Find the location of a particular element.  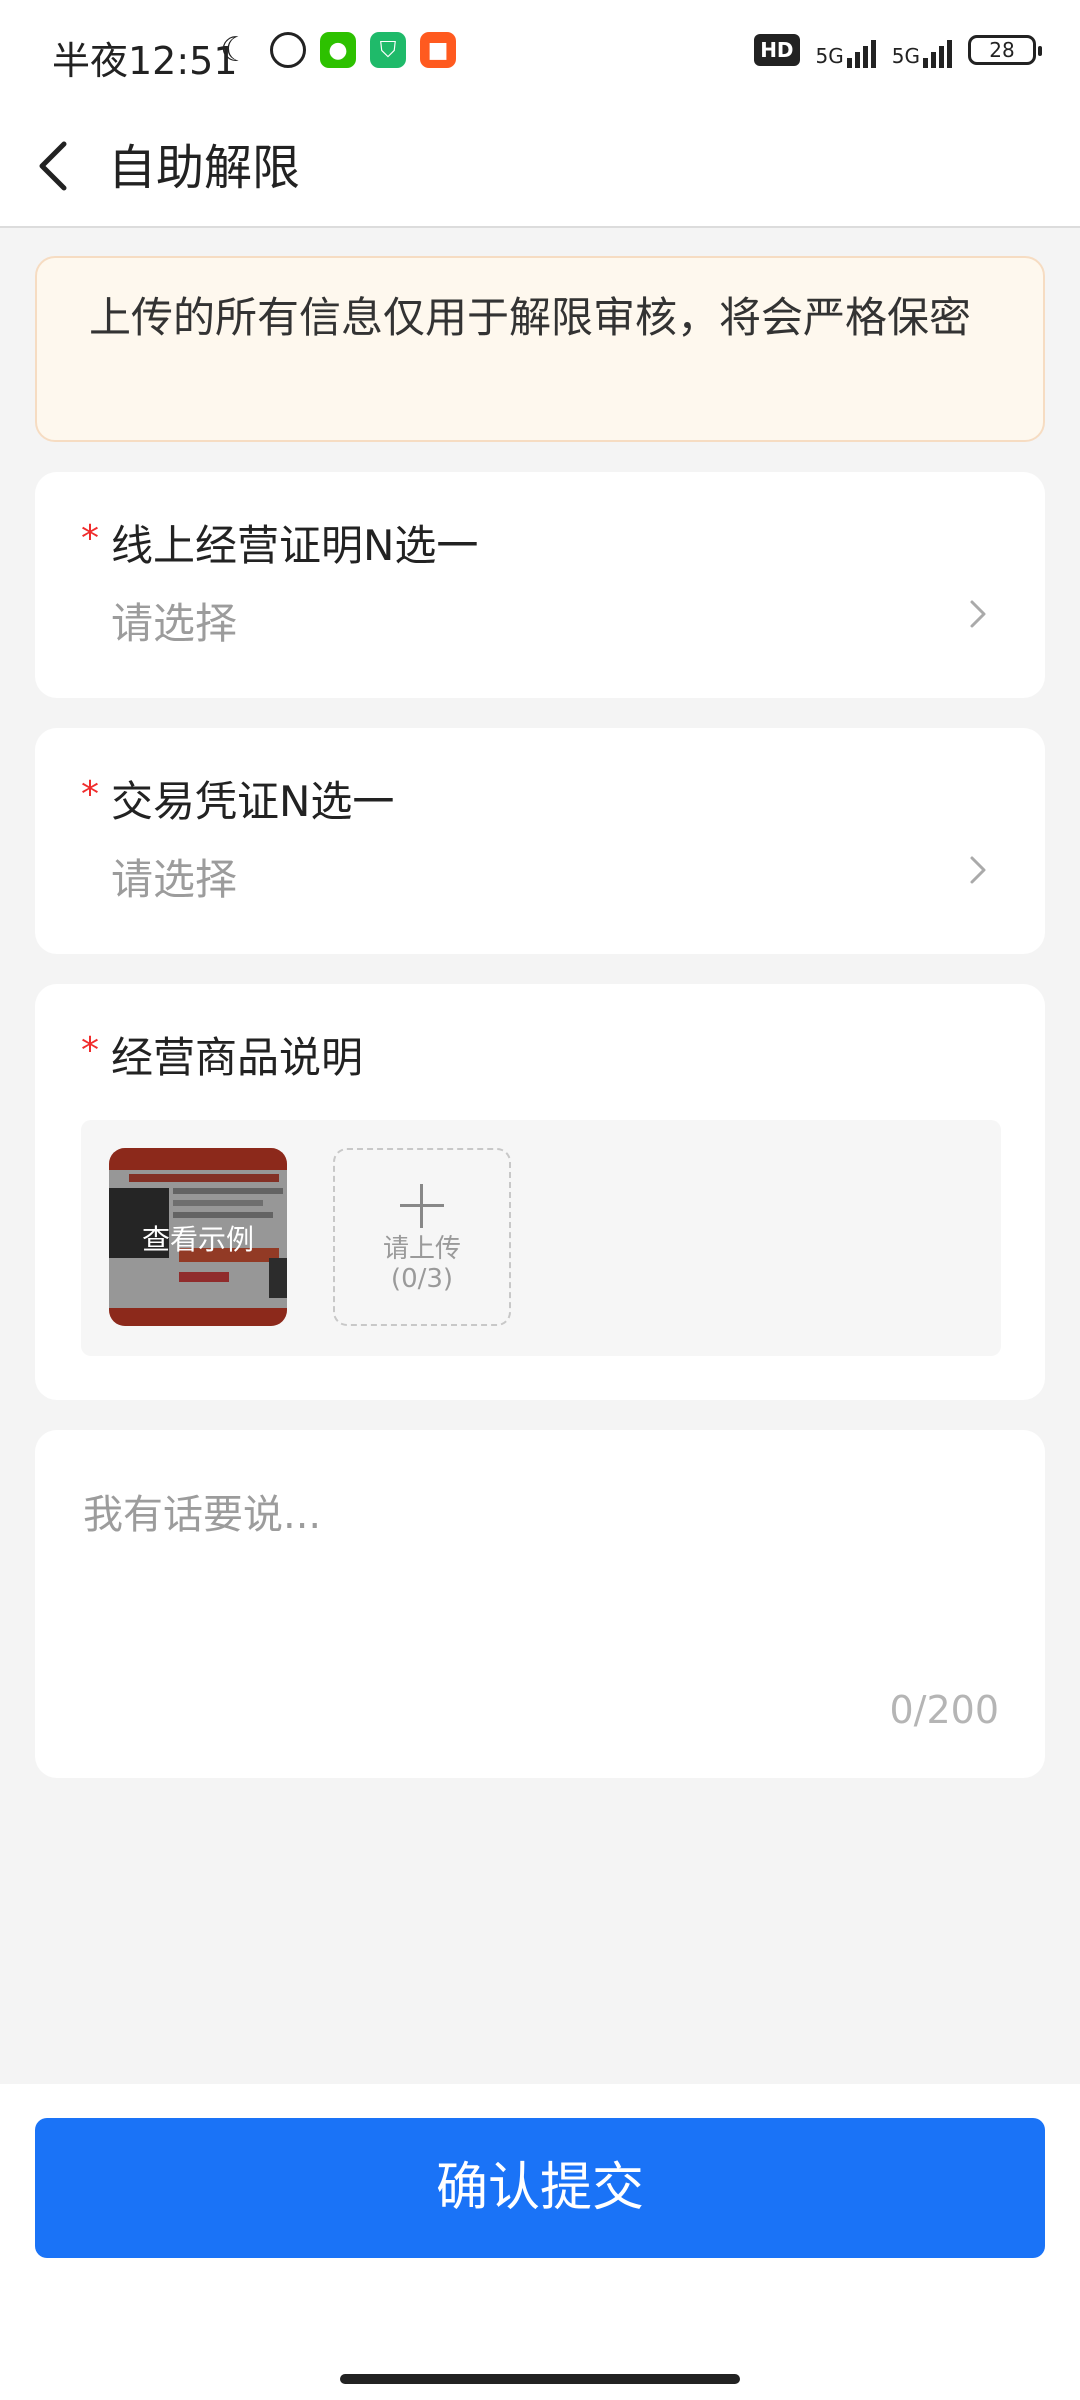

home-indicator is located at coordinates (540, 2379).